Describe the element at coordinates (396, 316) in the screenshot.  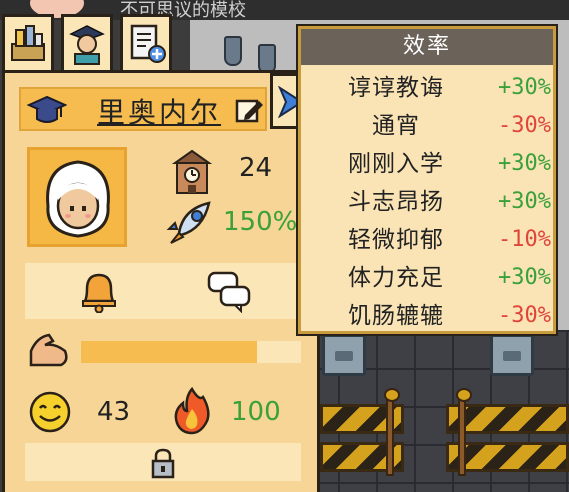
I see `efficiency-label: 饥肠辘辘` at that location.